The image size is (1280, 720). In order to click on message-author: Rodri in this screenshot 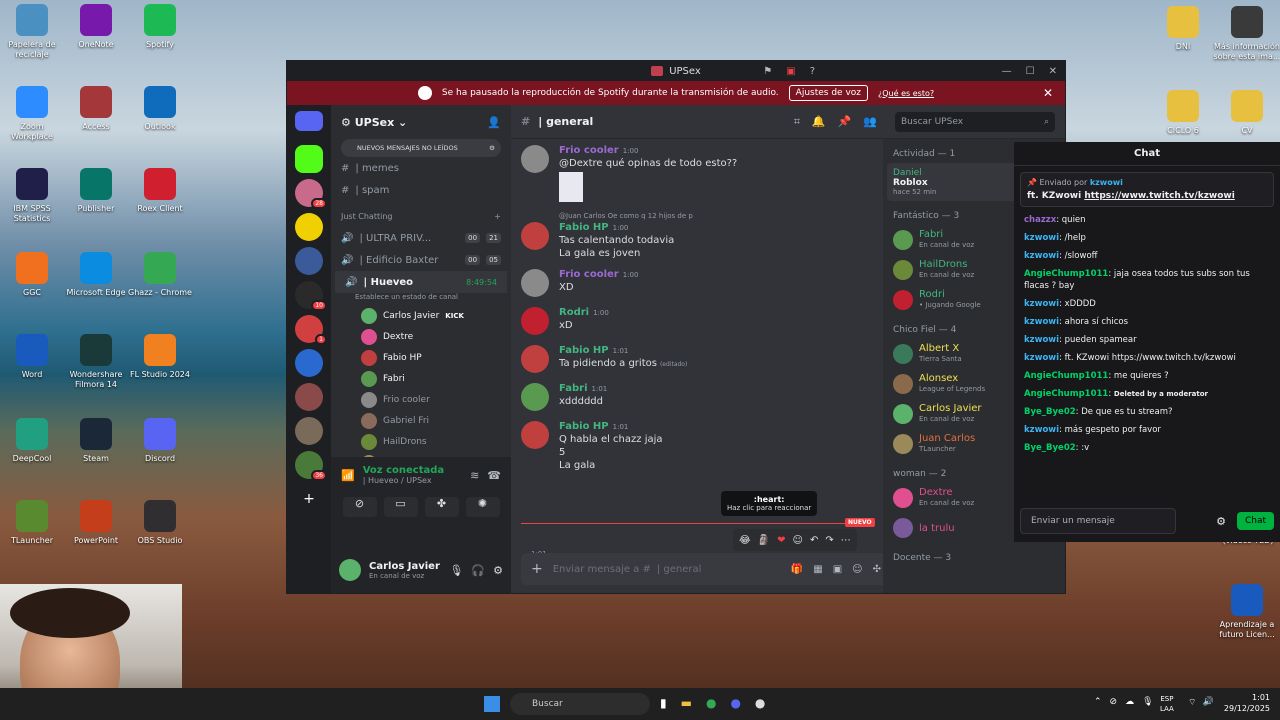, I will do `click(574, 312)`.